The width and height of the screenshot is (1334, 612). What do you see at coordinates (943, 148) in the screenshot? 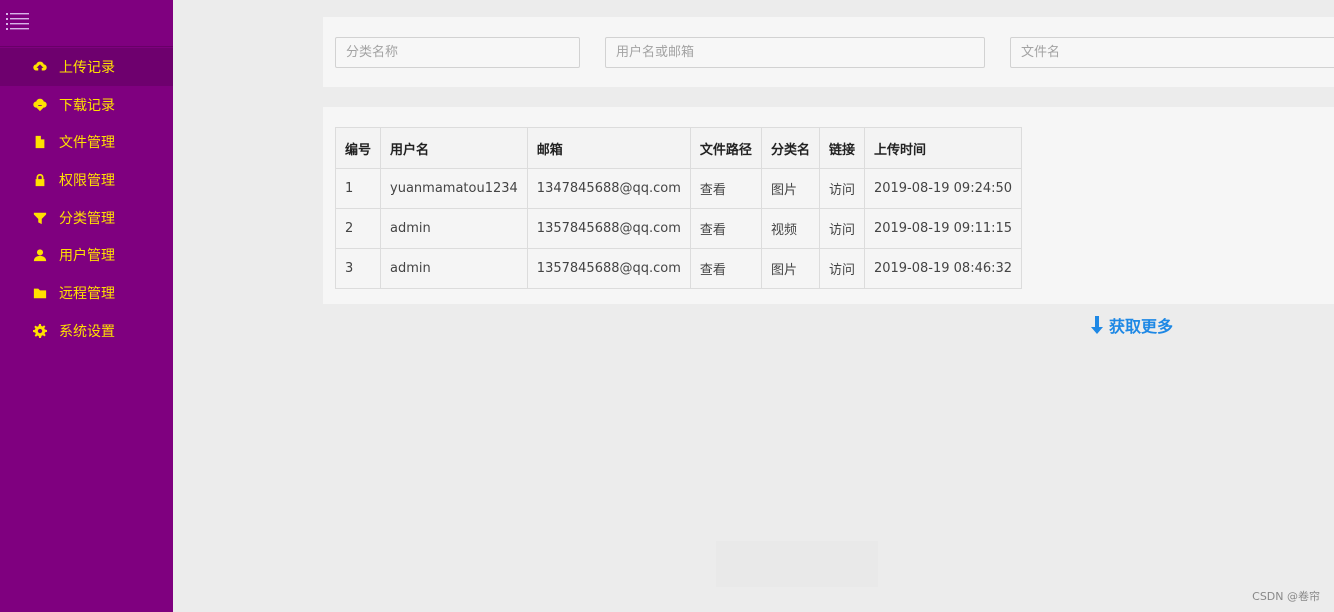
I see `col-header-upload-time: 上传时间` at bounding box center [943, 148].